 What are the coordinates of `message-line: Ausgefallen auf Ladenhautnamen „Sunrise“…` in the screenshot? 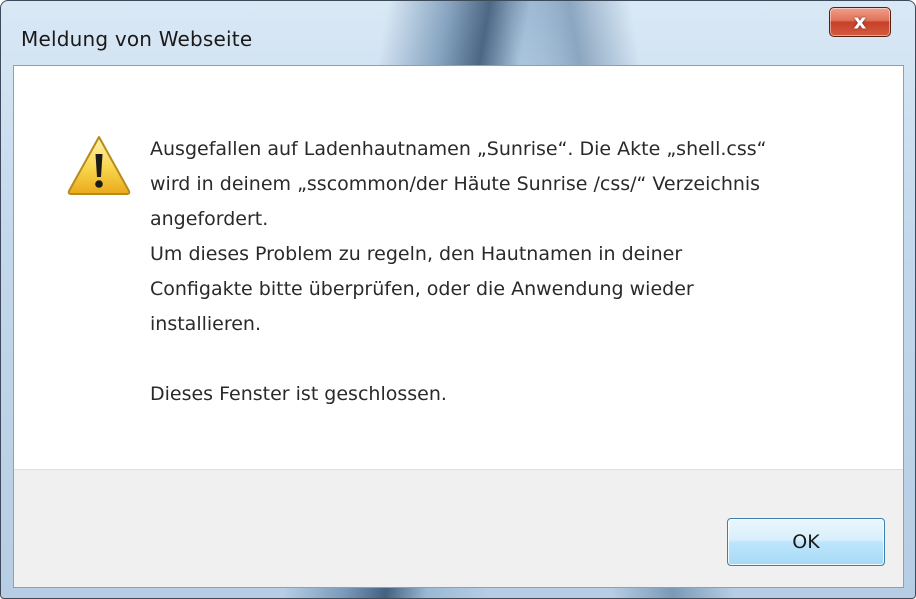 It's located at (458, 149).